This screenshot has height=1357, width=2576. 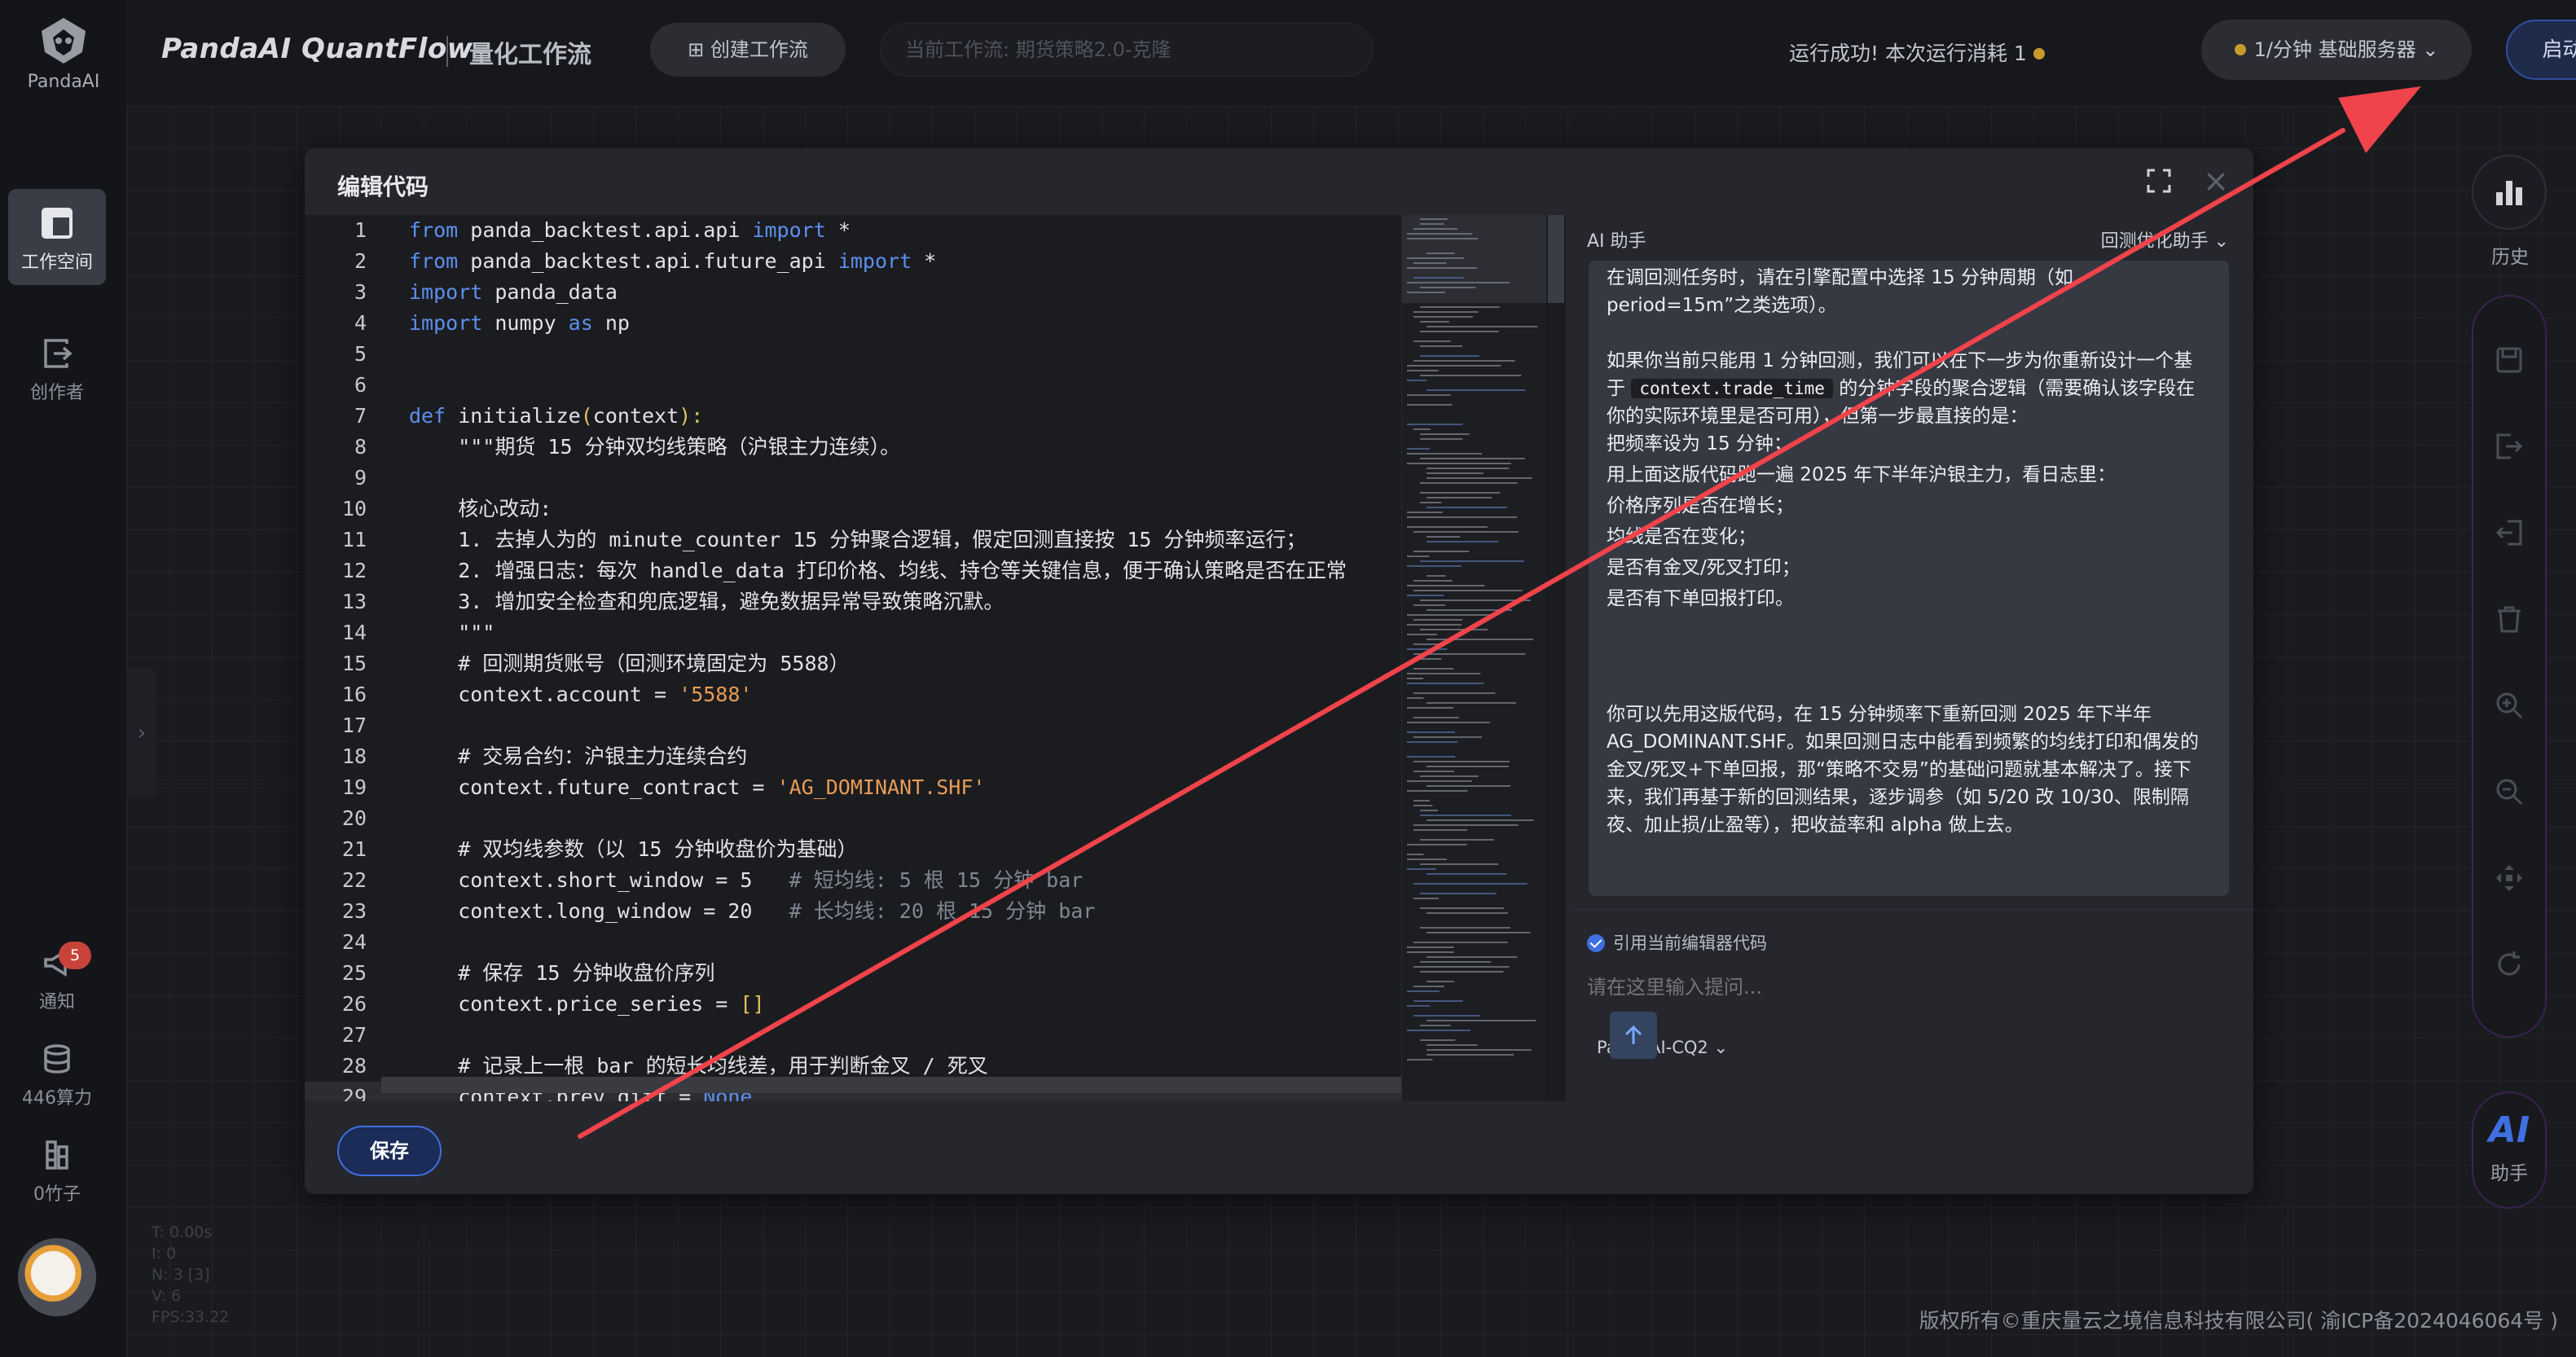 I want to click on editor-scrollbar-thumb, so click(x=1556, y=259).